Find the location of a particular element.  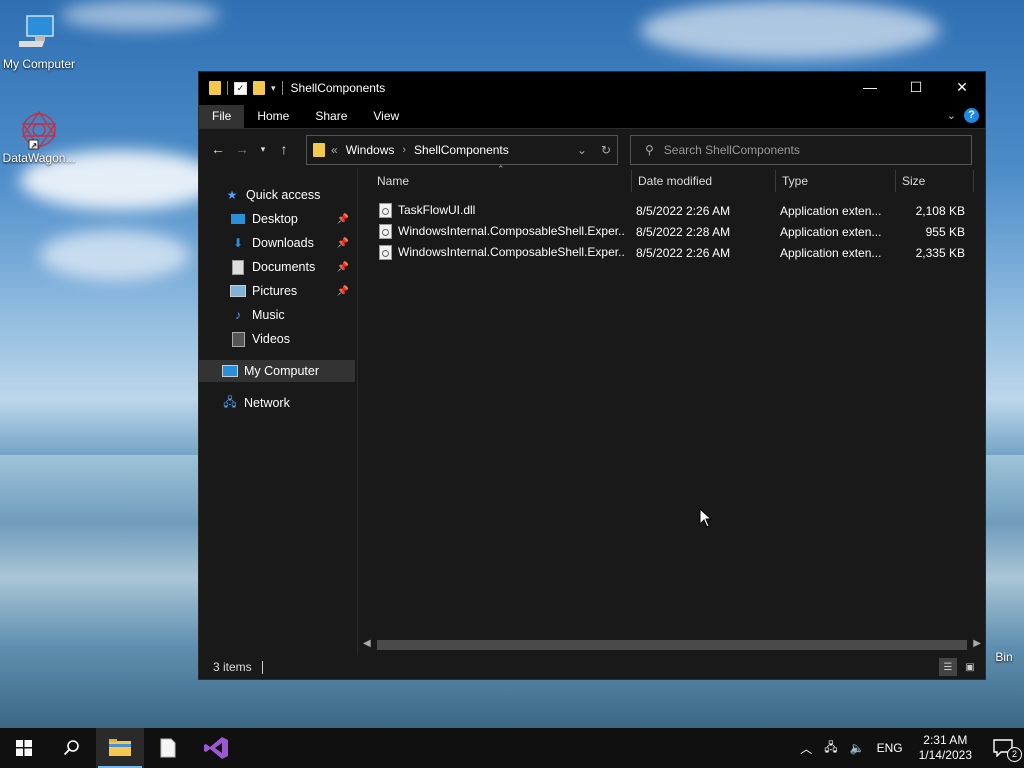

address-bar: « Windows › ShellComponents ⌄ ↻ is located at coordinates (462, 150).